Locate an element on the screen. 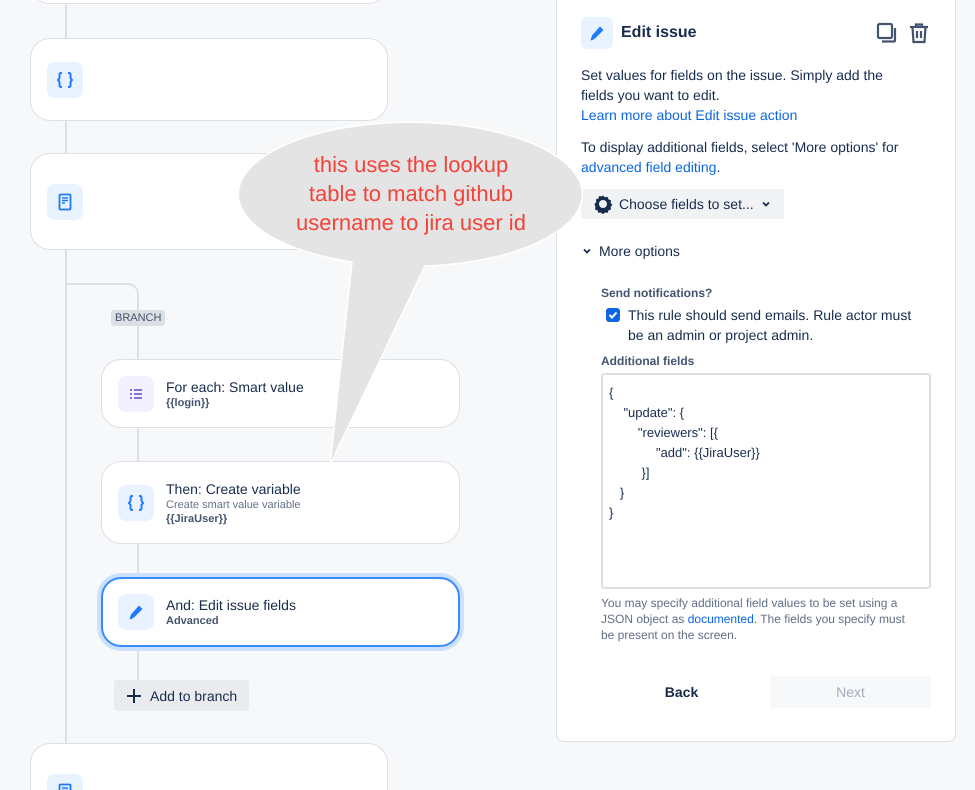 The height and width of the screenshot is (790, 975). help-text: You may specify additional field values to be set using a JSON object as documented. The fields you specify must be present on the screen. is located at coordinates (753, 619).